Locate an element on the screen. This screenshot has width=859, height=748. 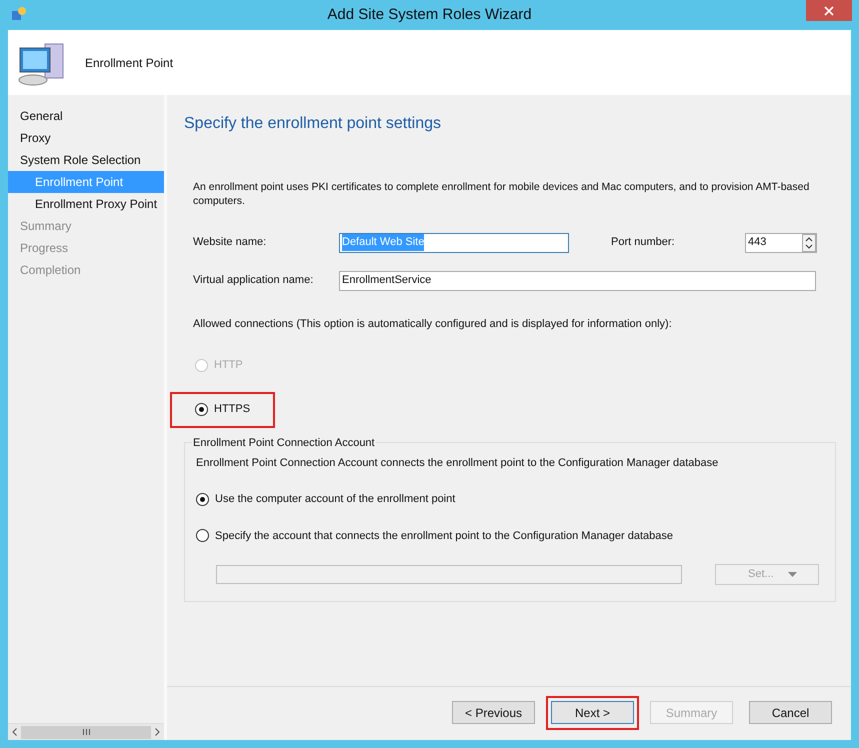
sidebar-item: General is located at coordinates (86, 116).